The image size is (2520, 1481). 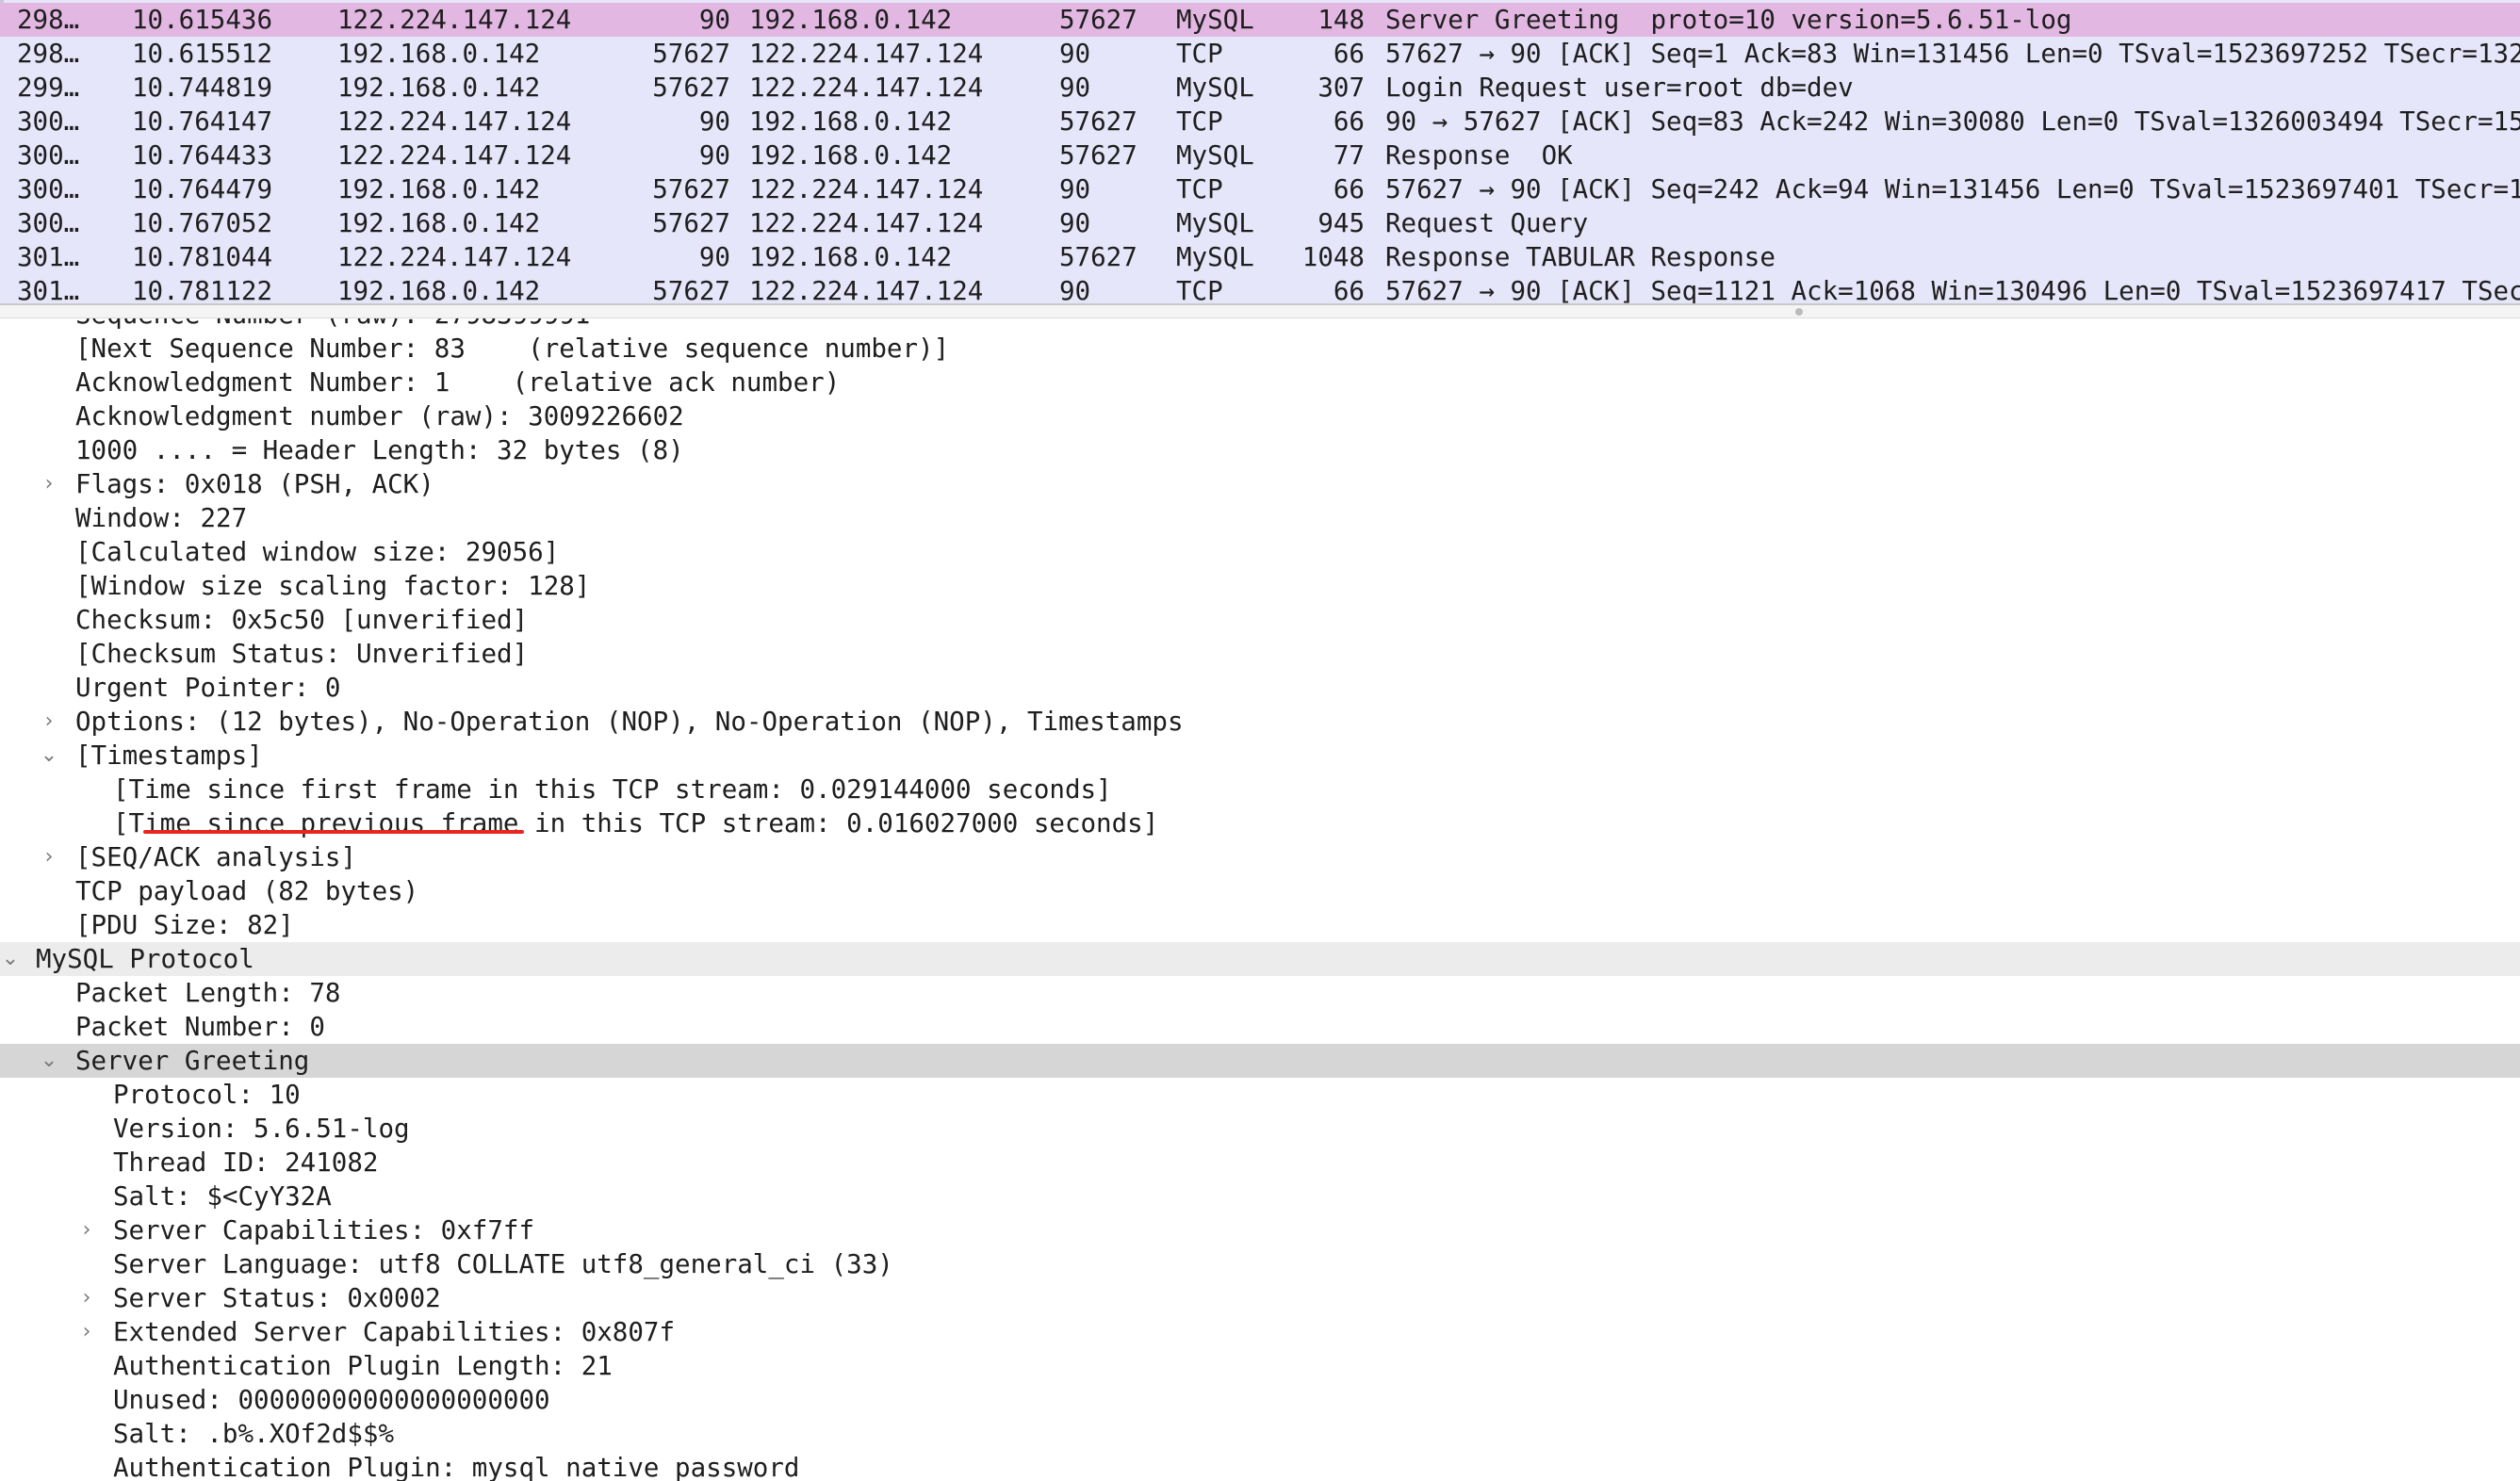 What do you see at coordinates (331, 1400) in the screenshot?
I see `tree-item-label: Unused: 00000000000000000000` at bounding box center [331, 1400].